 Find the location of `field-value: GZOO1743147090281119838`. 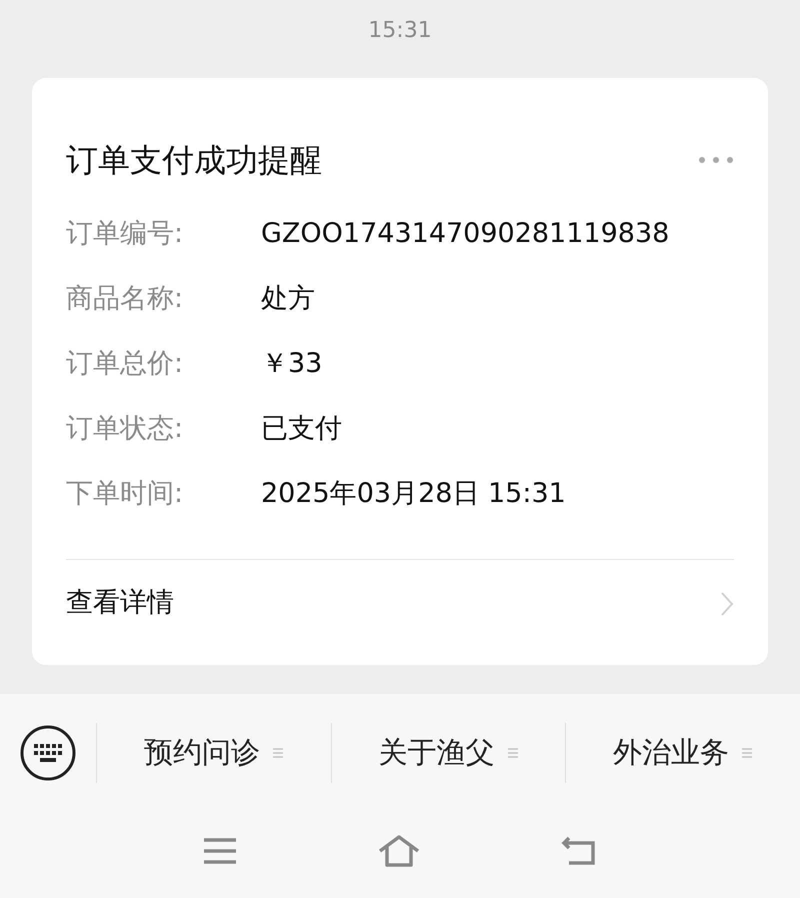

field-value: GZOO1743147090281119838 is located at coordinates (465, 234).